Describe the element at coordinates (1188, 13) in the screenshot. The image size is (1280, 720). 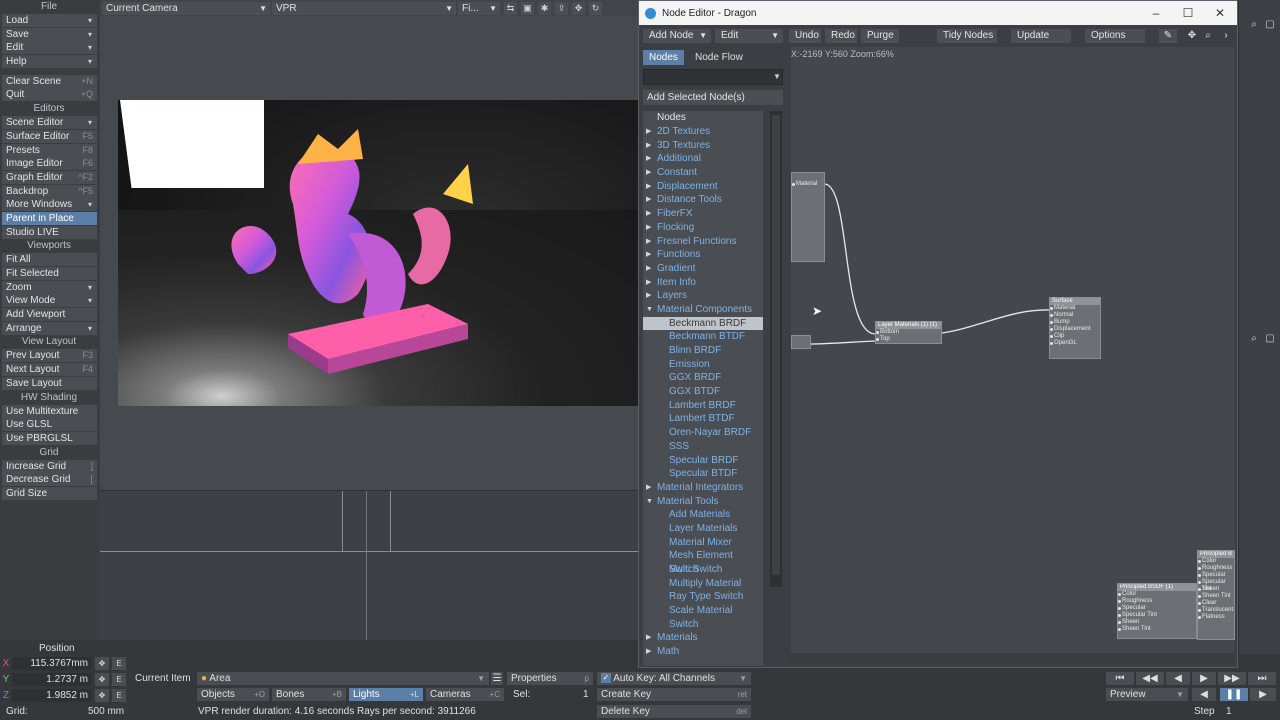
I see `maximize-icon: ☐` at that location.